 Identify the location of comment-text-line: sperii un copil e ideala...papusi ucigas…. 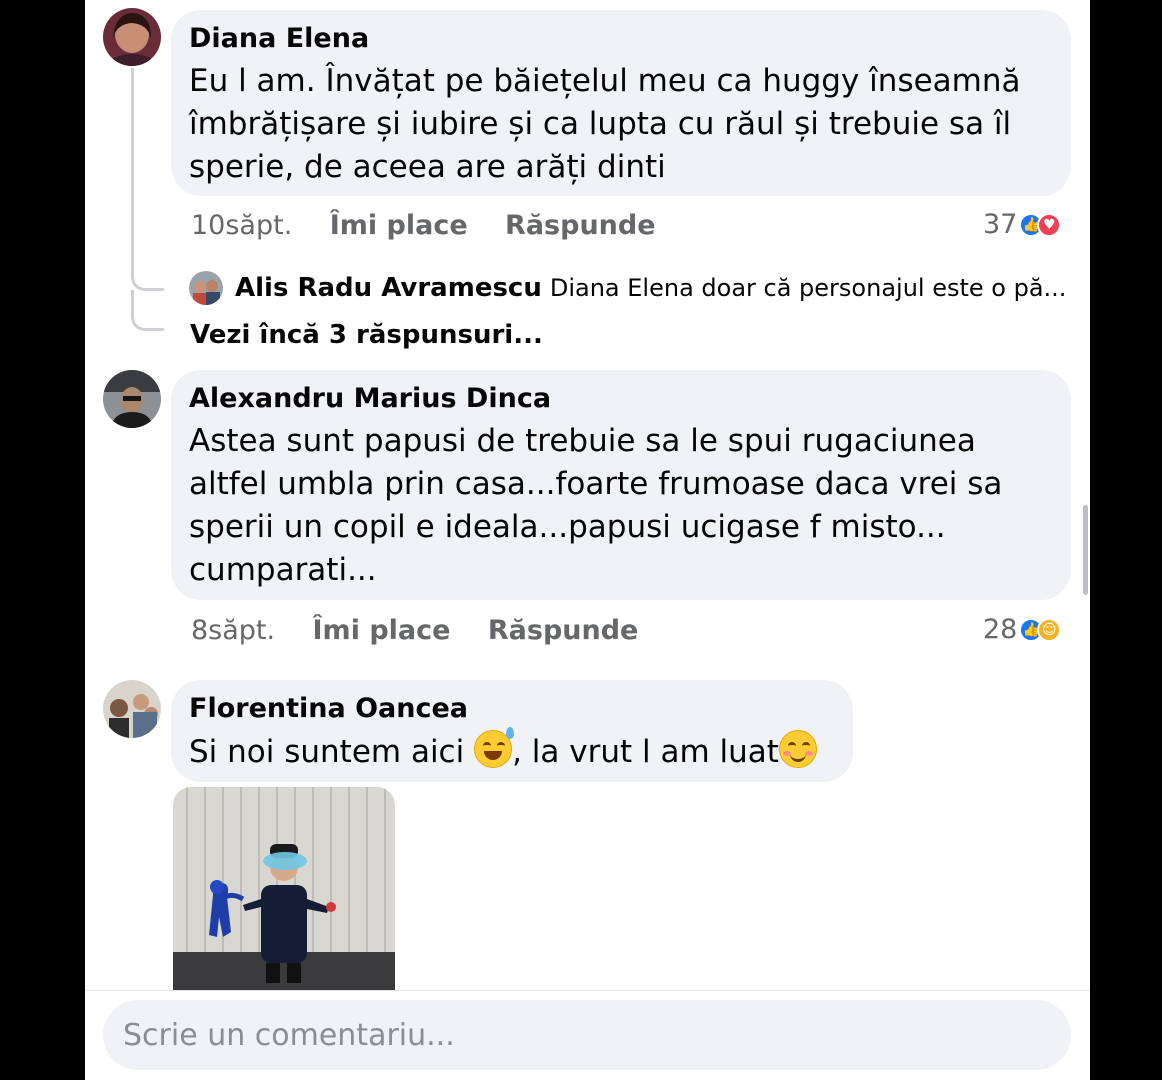
(567, 527).